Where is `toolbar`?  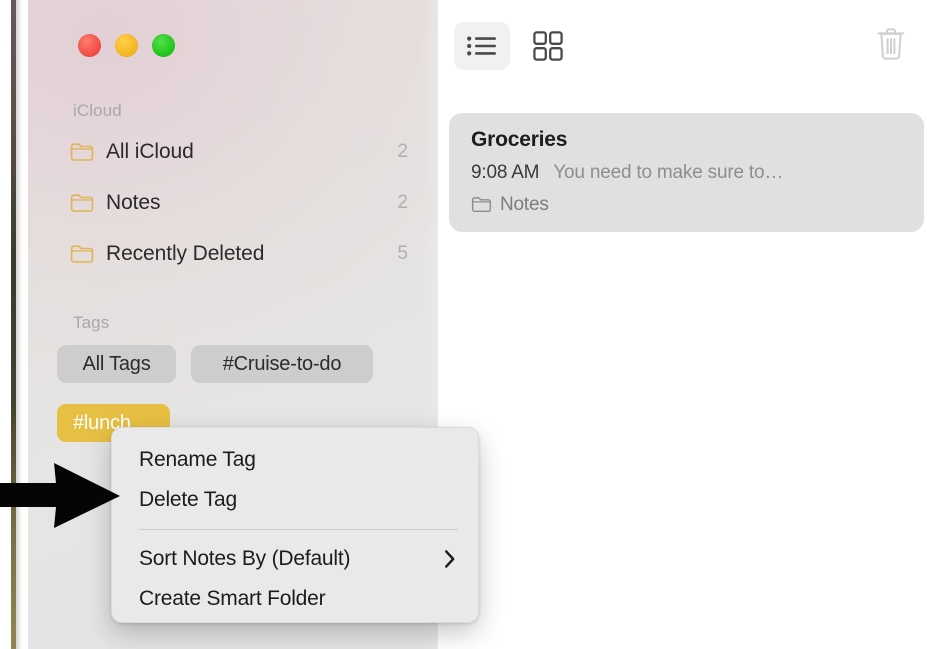 toolbar is located at coordinates (682, 46).